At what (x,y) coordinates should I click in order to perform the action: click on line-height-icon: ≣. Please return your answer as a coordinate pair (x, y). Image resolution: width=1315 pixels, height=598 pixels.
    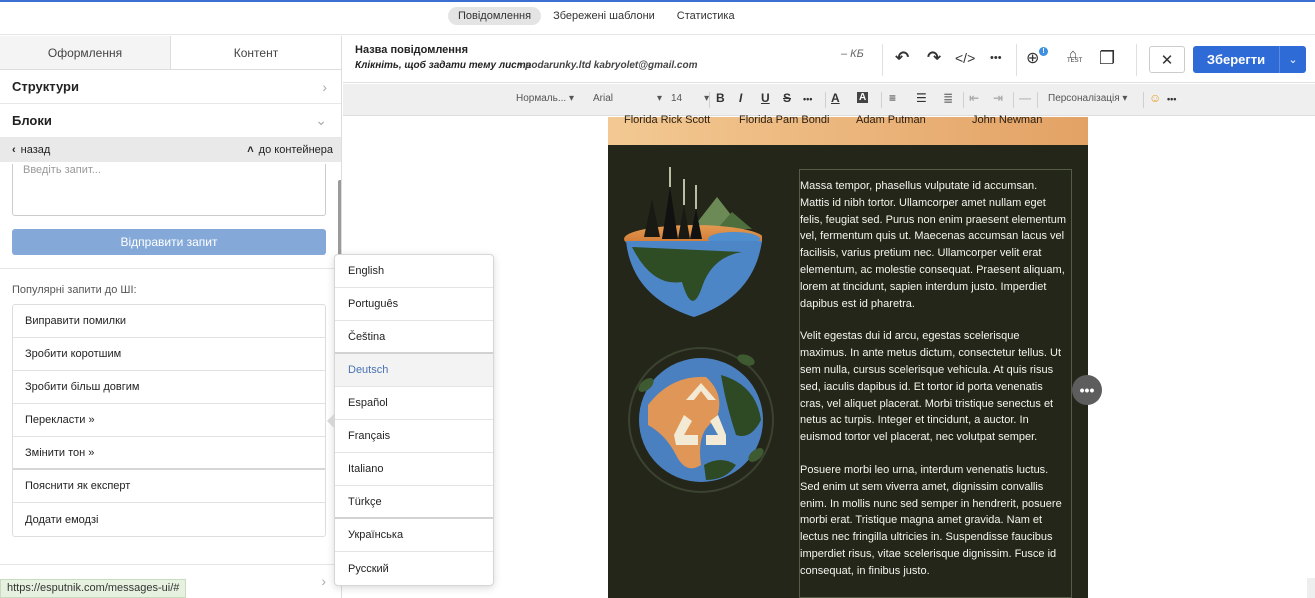
    Looking at the image, I should click on (948, 98).